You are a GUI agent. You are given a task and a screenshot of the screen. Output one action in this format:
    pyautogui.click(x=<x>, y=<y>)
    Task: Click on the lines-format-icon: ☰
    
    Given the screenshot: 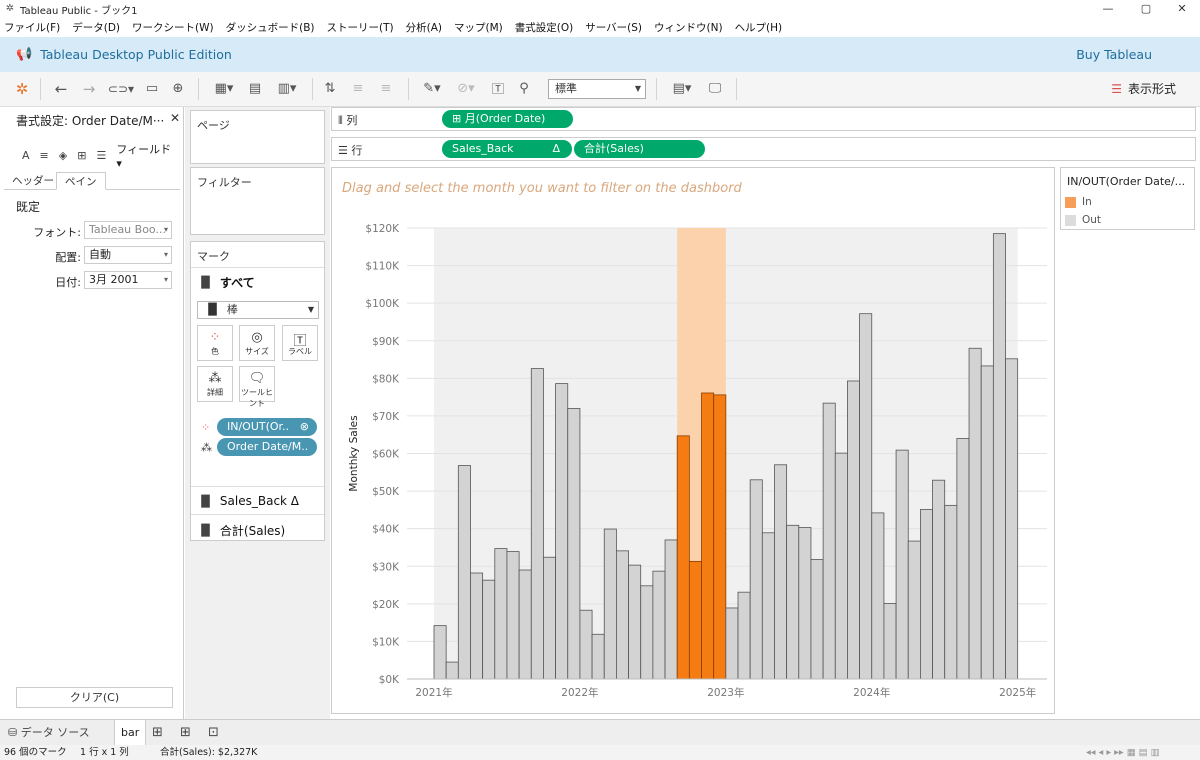 What is the action you would take?
    pyautogui.click(x=101, y=155)
    